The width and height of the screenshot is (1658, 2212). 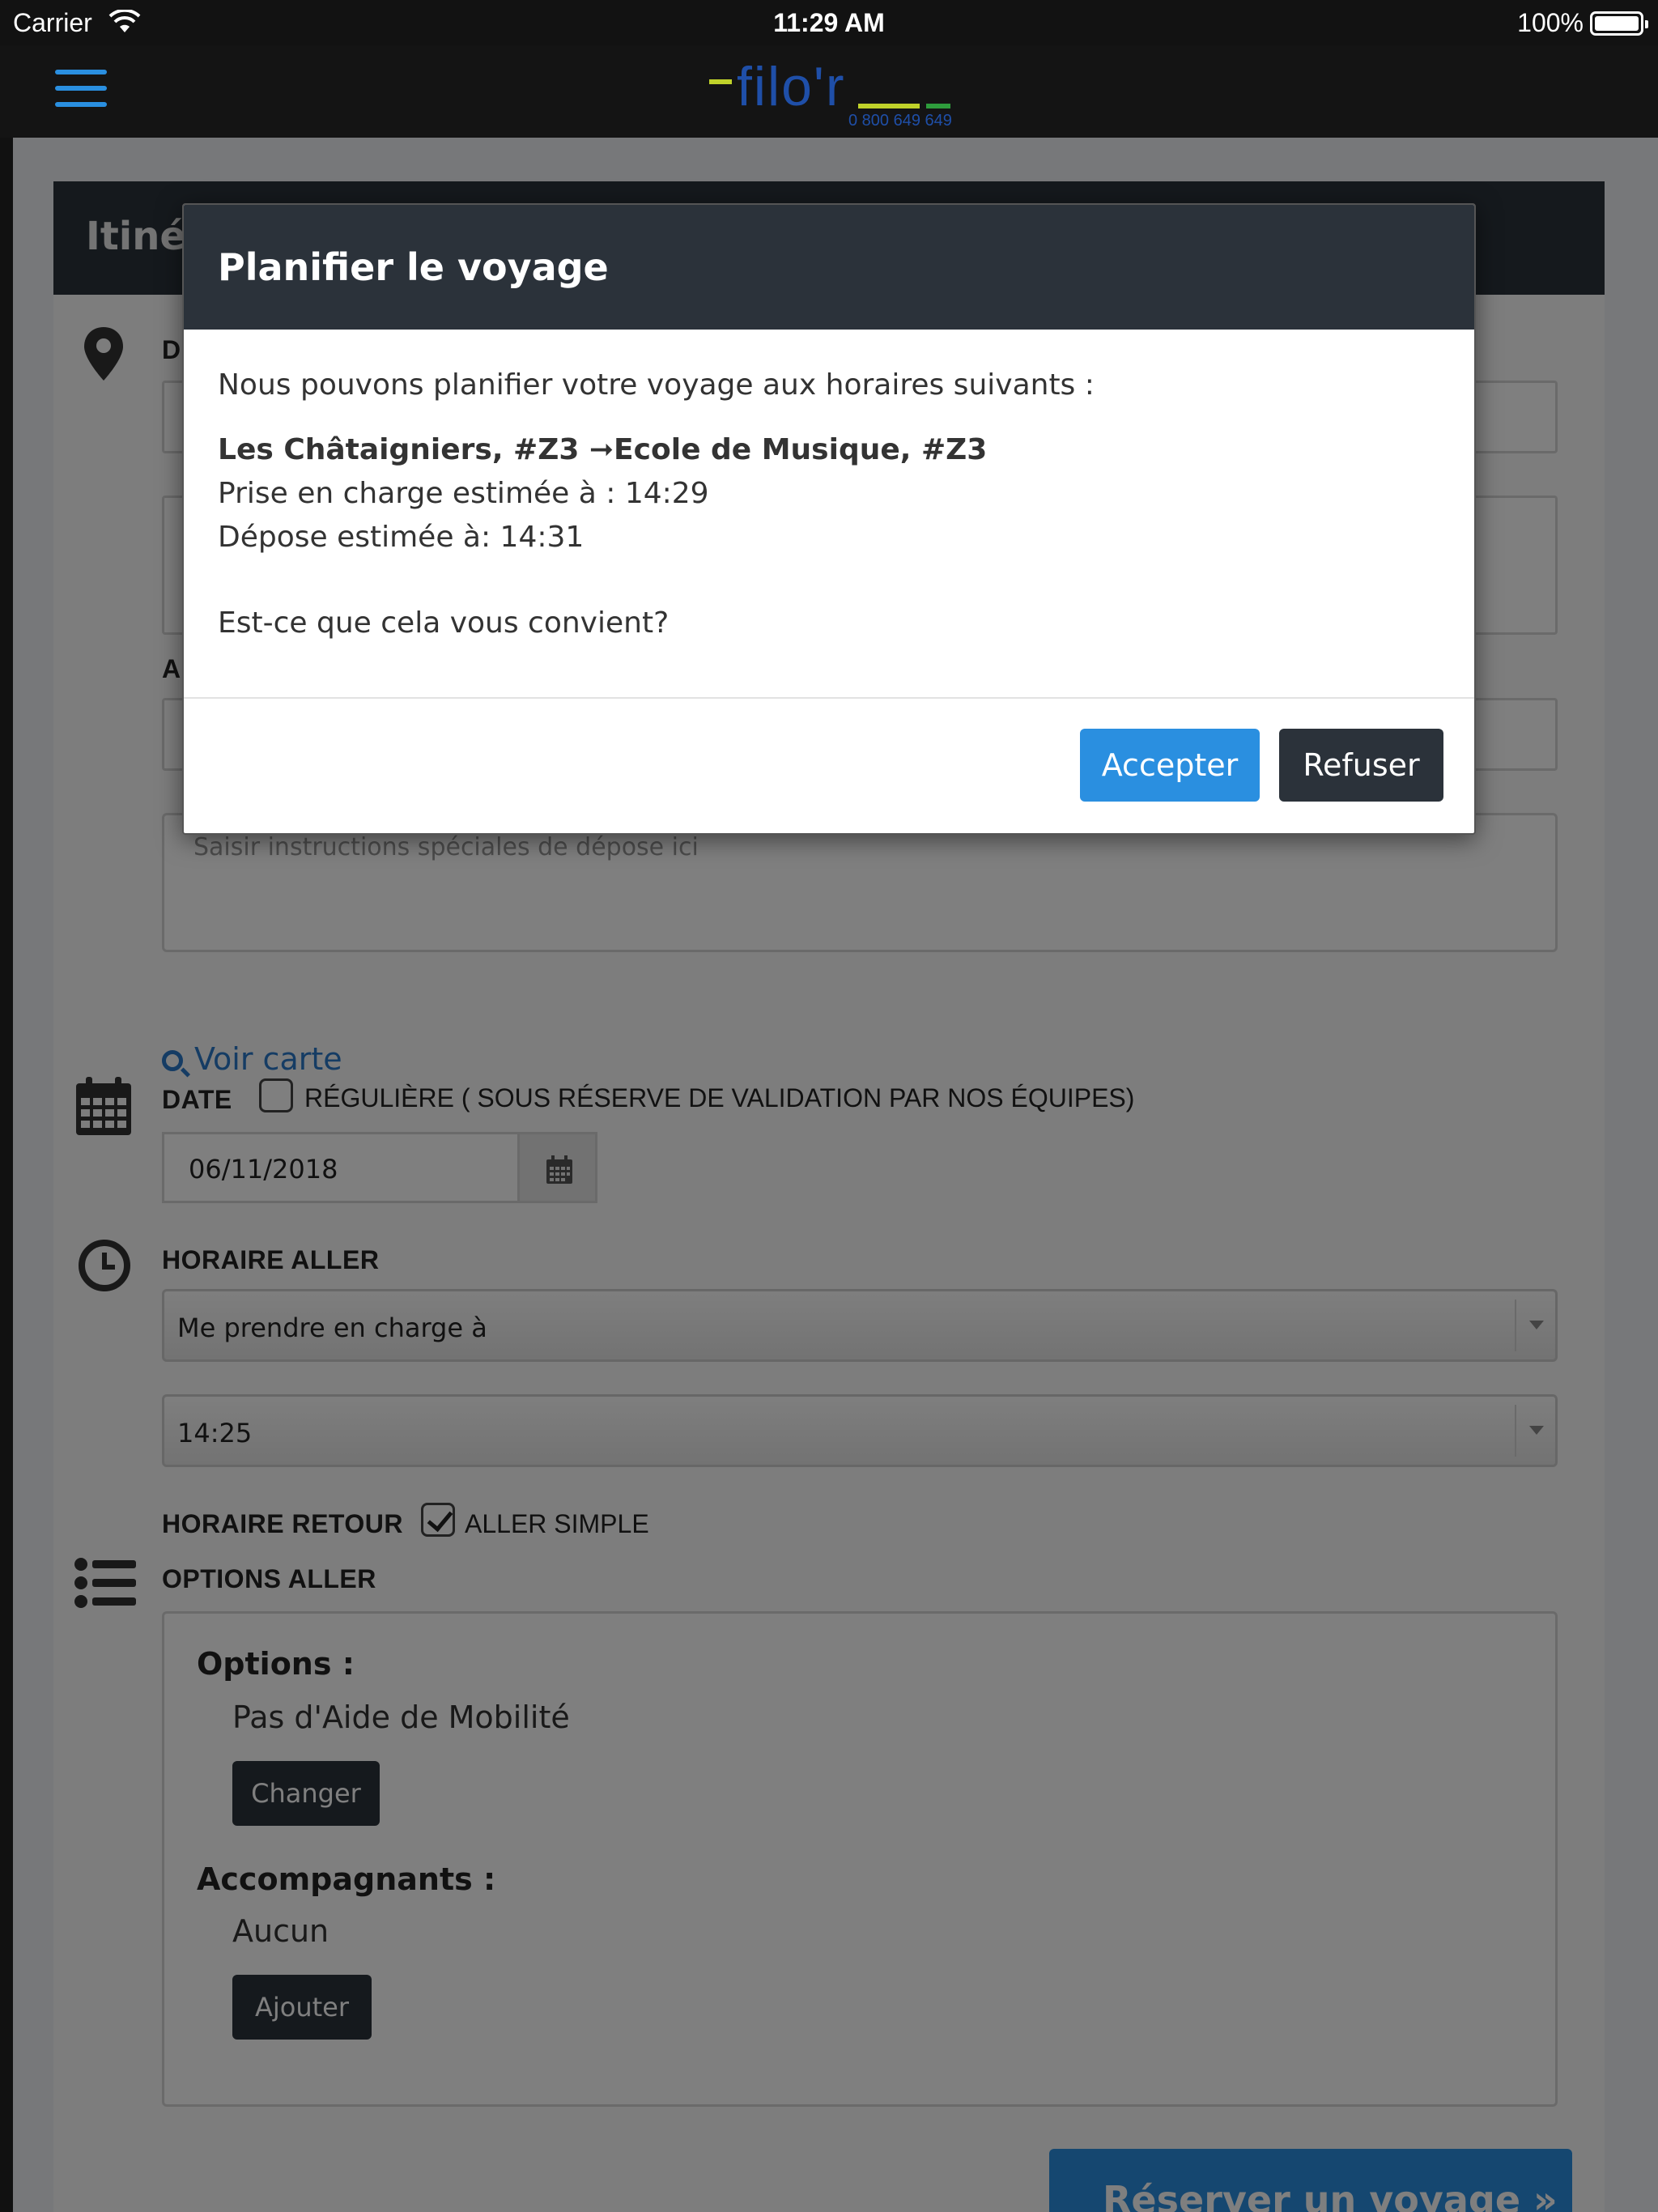 I want to click on logo-phone: 0 800 649 649, so click(x=900, y=121).